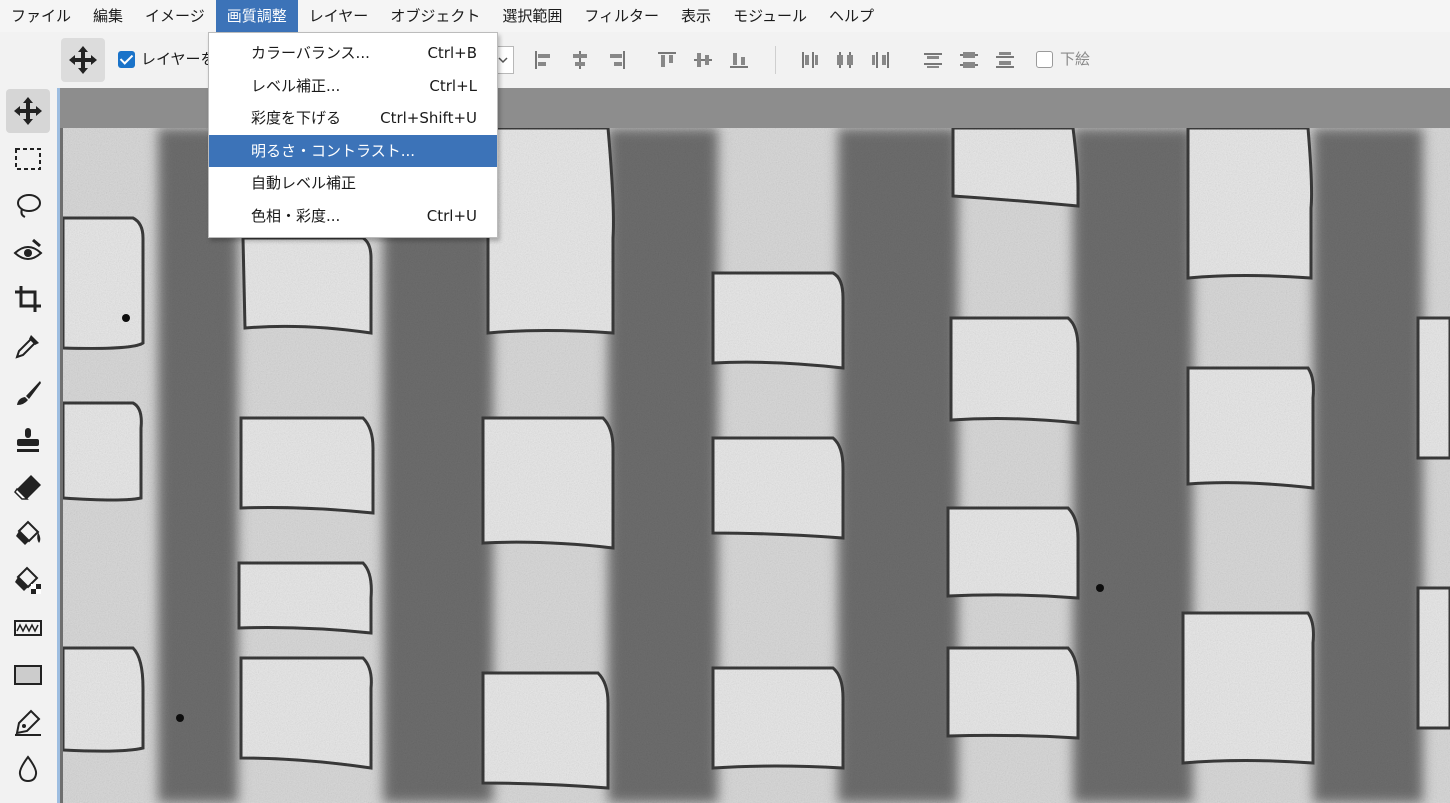 The image size is (1450, 803). I want to click on move-tool-icon, so click(28, 111).